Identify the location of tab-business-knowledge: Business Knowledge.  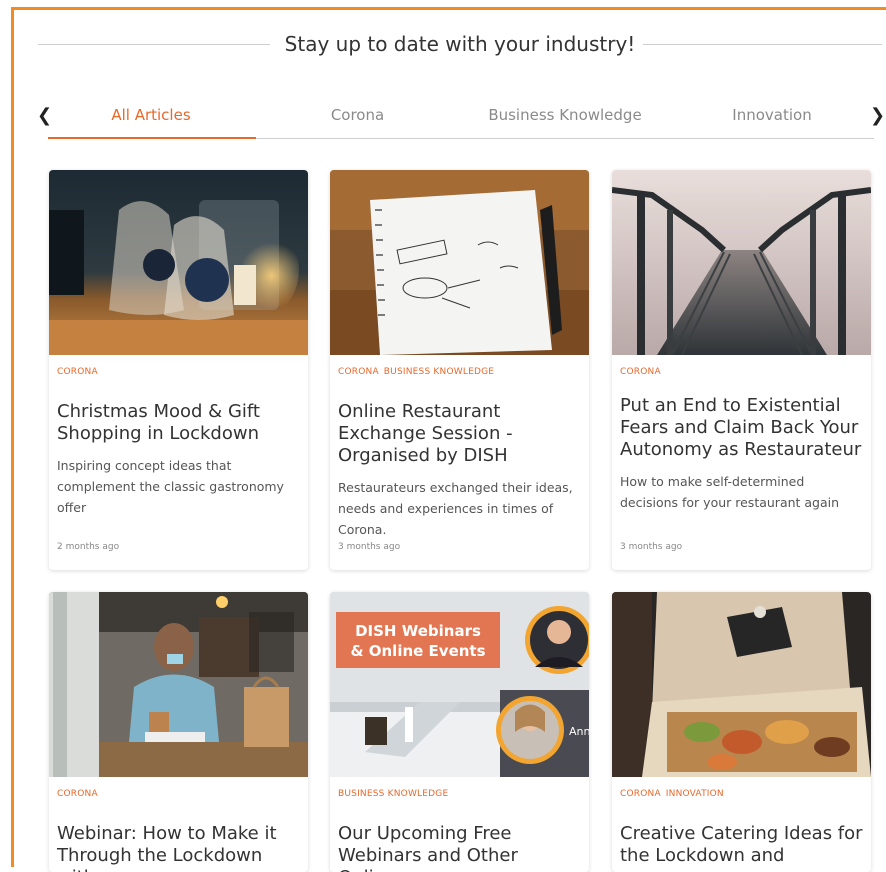
(565, 115).